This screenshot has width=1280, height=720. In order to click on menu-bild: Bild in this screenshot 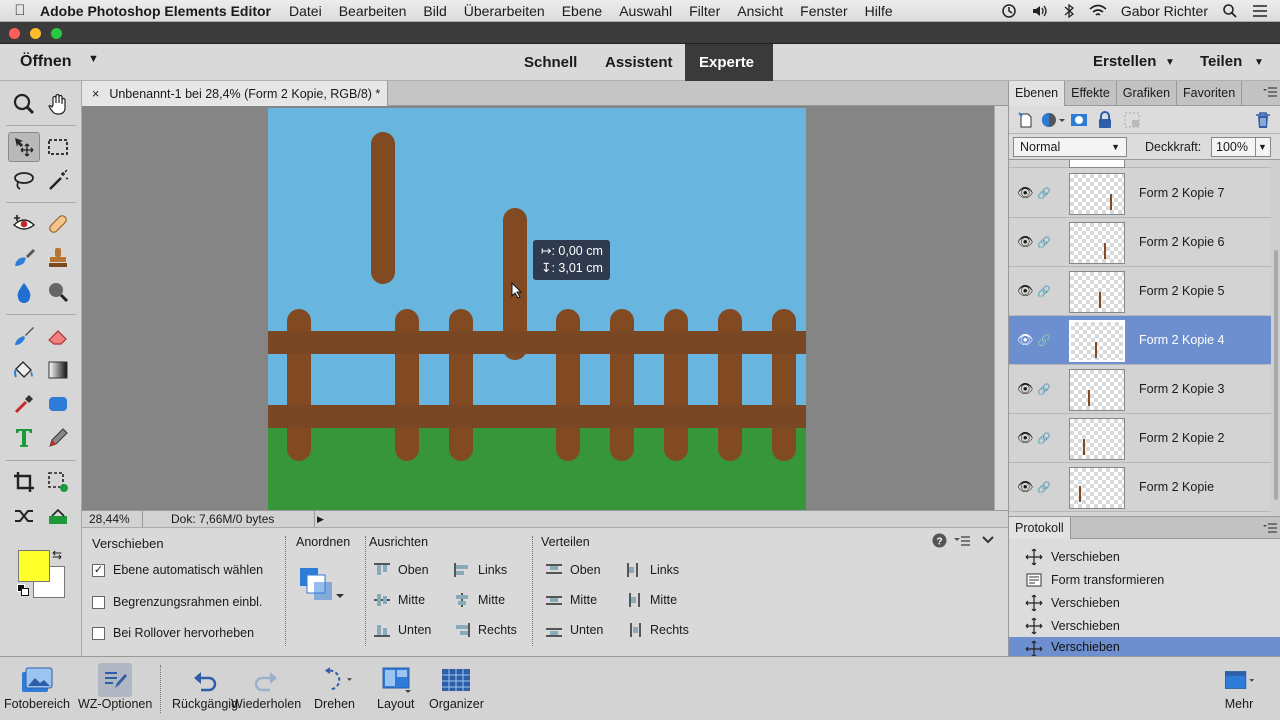, I will do `click(434, 11)`.